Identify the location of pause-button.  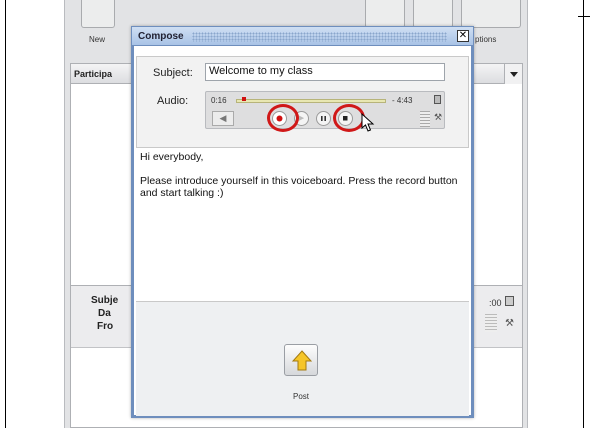
(323, 118).